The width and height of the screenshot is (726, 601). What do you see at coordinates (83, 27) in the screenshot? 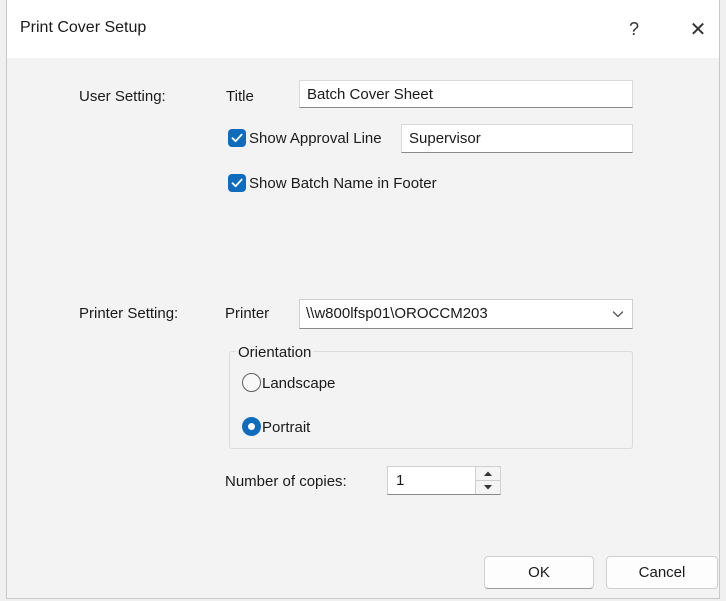
I see `dialog-title: Print Cover Setup` at bounding box center [83, 27].